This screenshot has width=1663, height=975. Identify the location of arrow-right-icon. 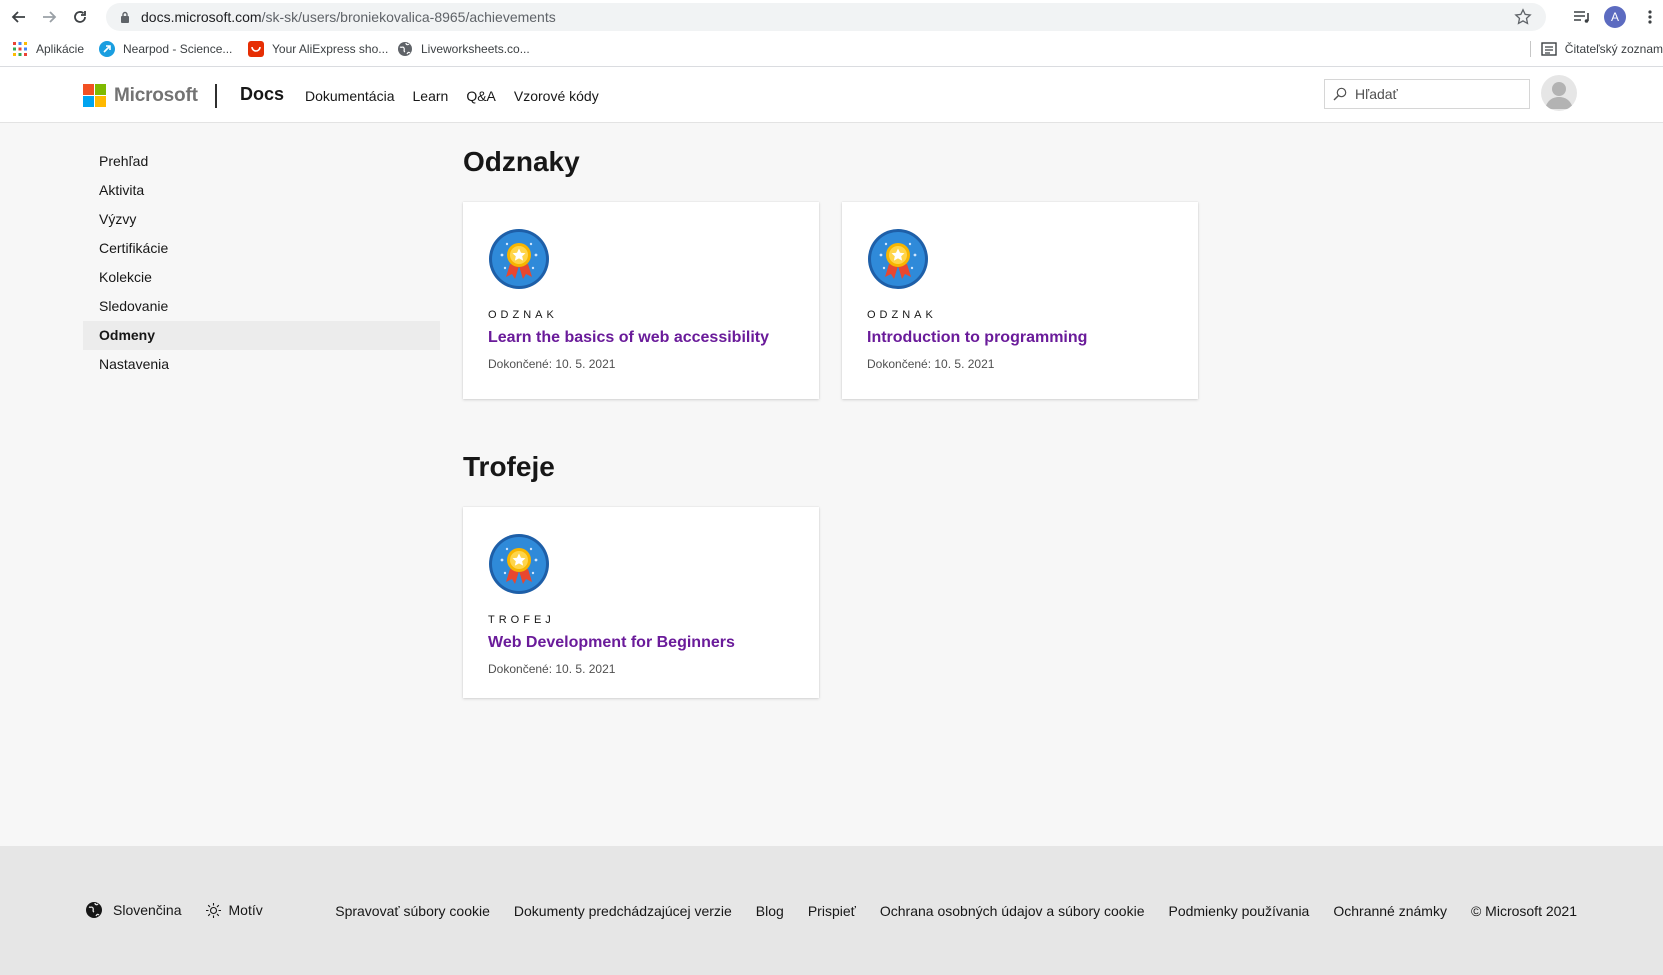
(50, 17).